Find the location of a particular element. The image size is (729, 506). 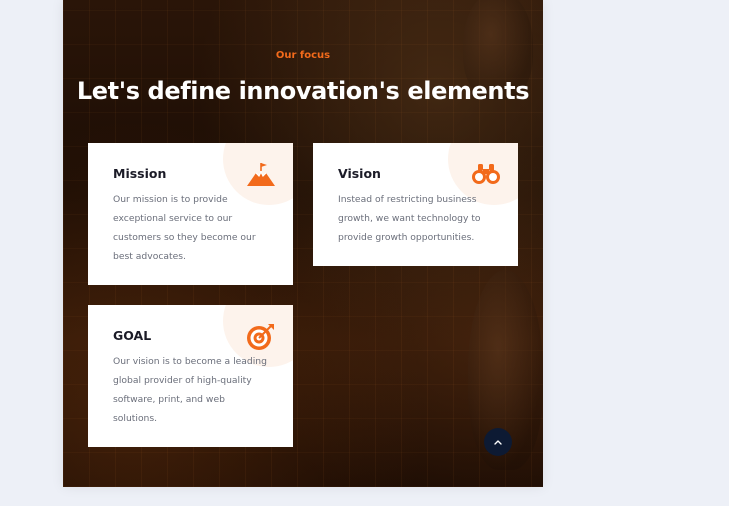

card-text-line: Our vision is to become a leading is located at coordinates (190, 361).